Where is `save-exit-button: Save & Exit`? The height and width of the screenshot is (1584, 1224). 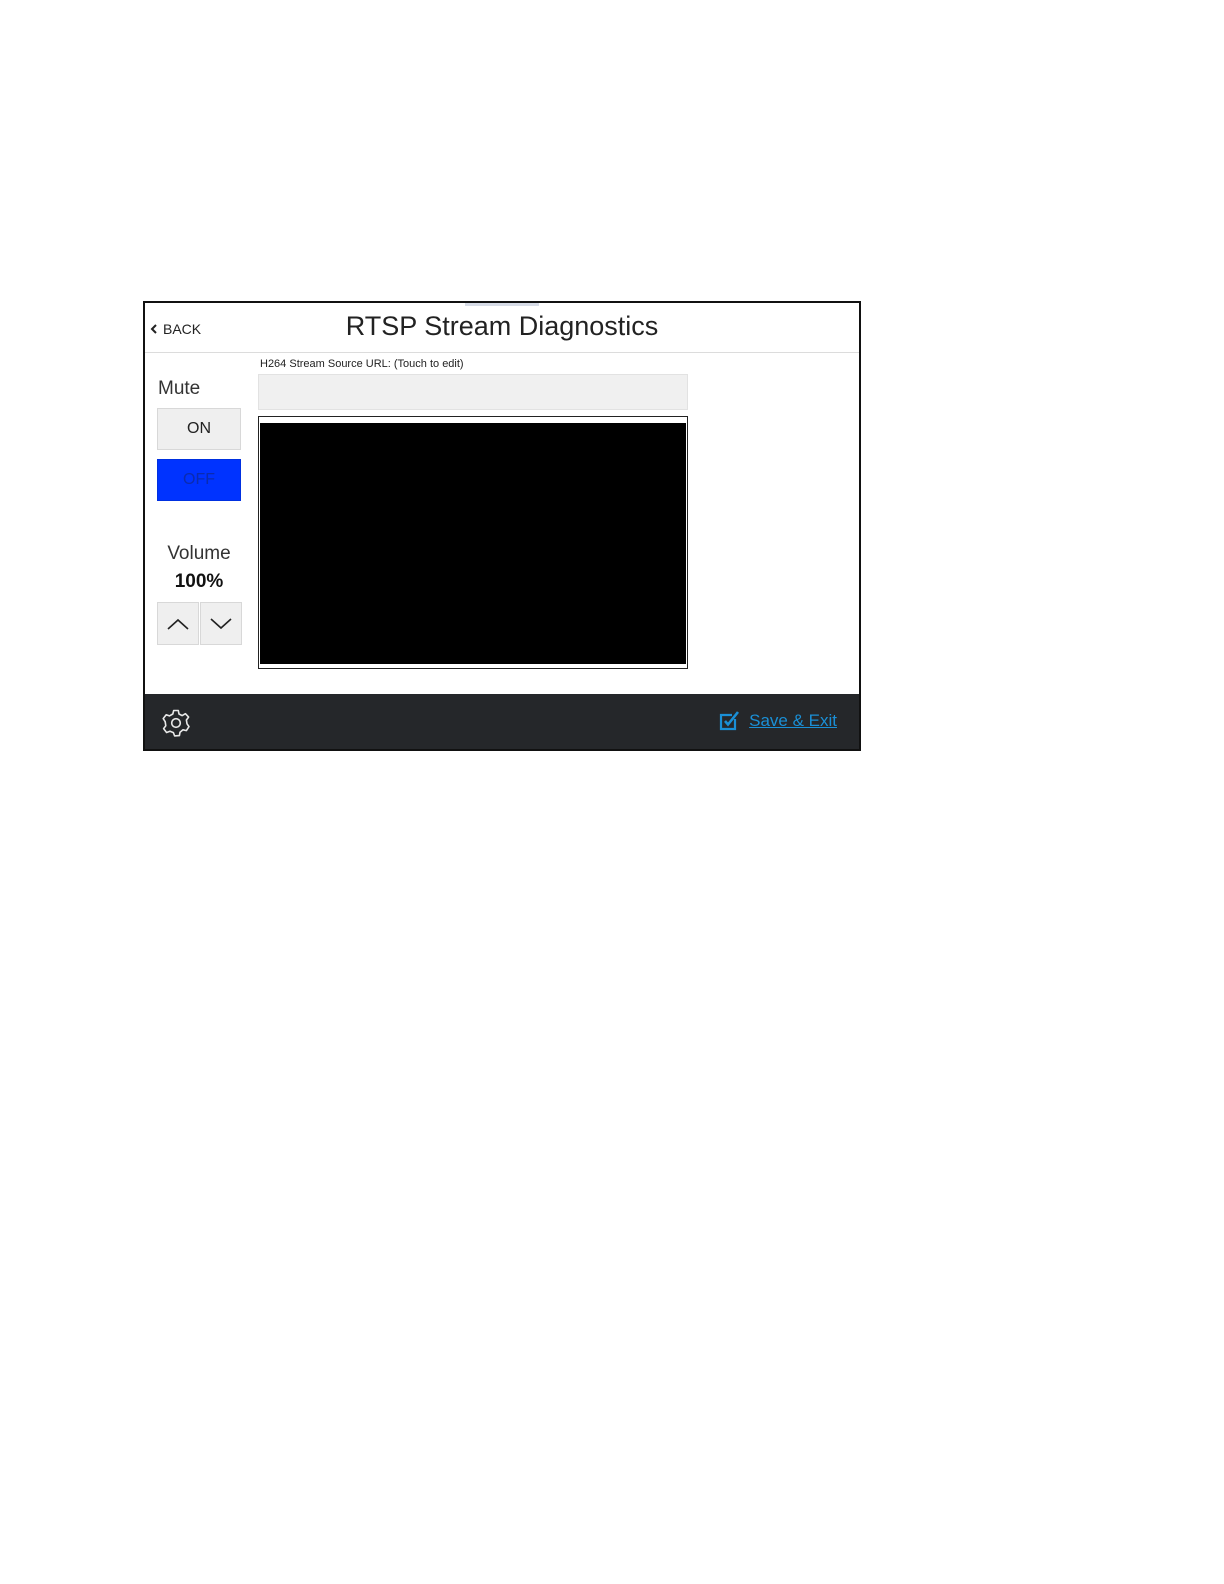 save-exit-button: Save & Exit is located at coordinates (777, 721).